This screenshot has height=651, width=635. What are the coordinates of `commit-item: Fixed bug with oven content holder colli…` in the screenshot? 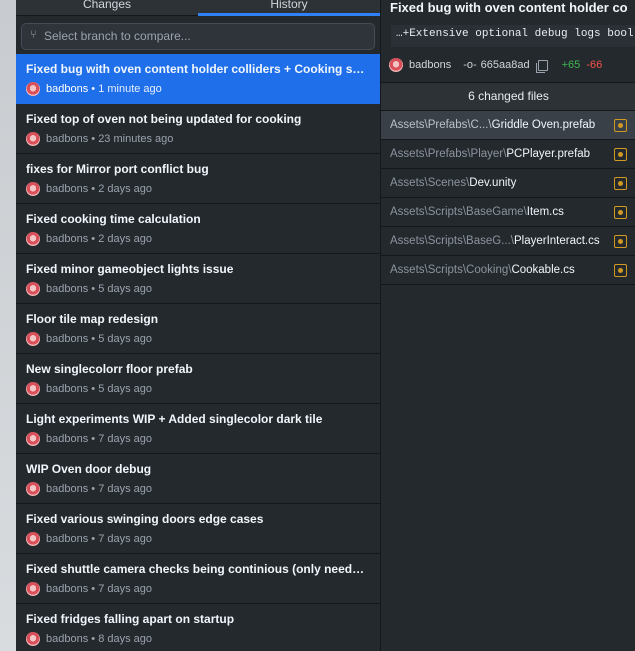 It's located at (198, 79).